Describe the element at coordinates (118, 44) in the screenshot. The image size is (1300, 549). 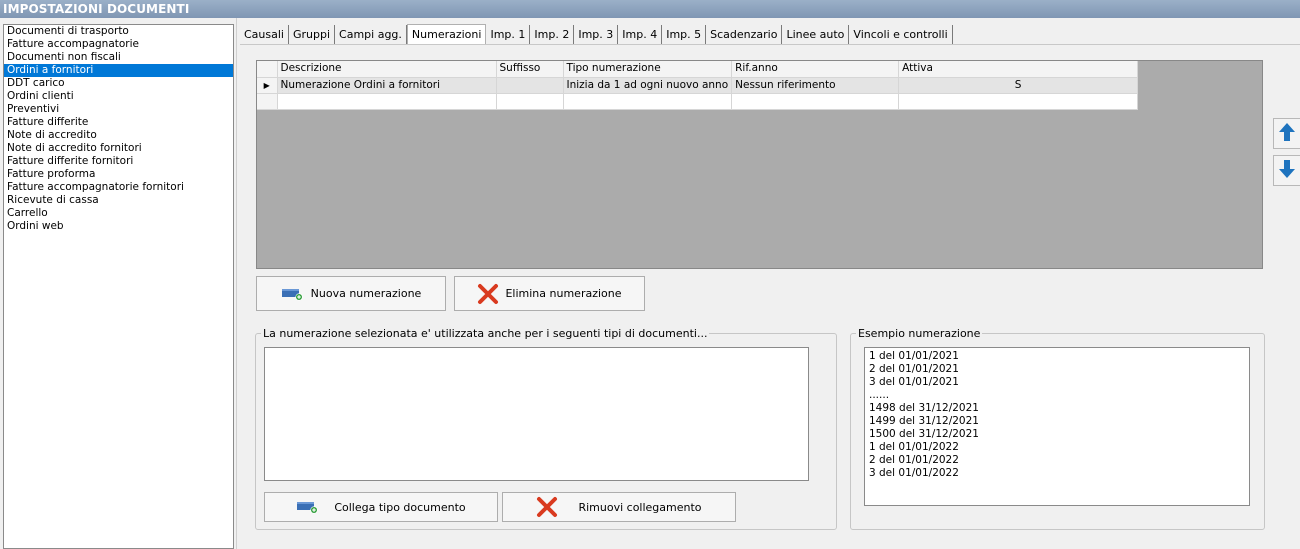
I see `list-item: Fatture accompagnatorie` at that location.